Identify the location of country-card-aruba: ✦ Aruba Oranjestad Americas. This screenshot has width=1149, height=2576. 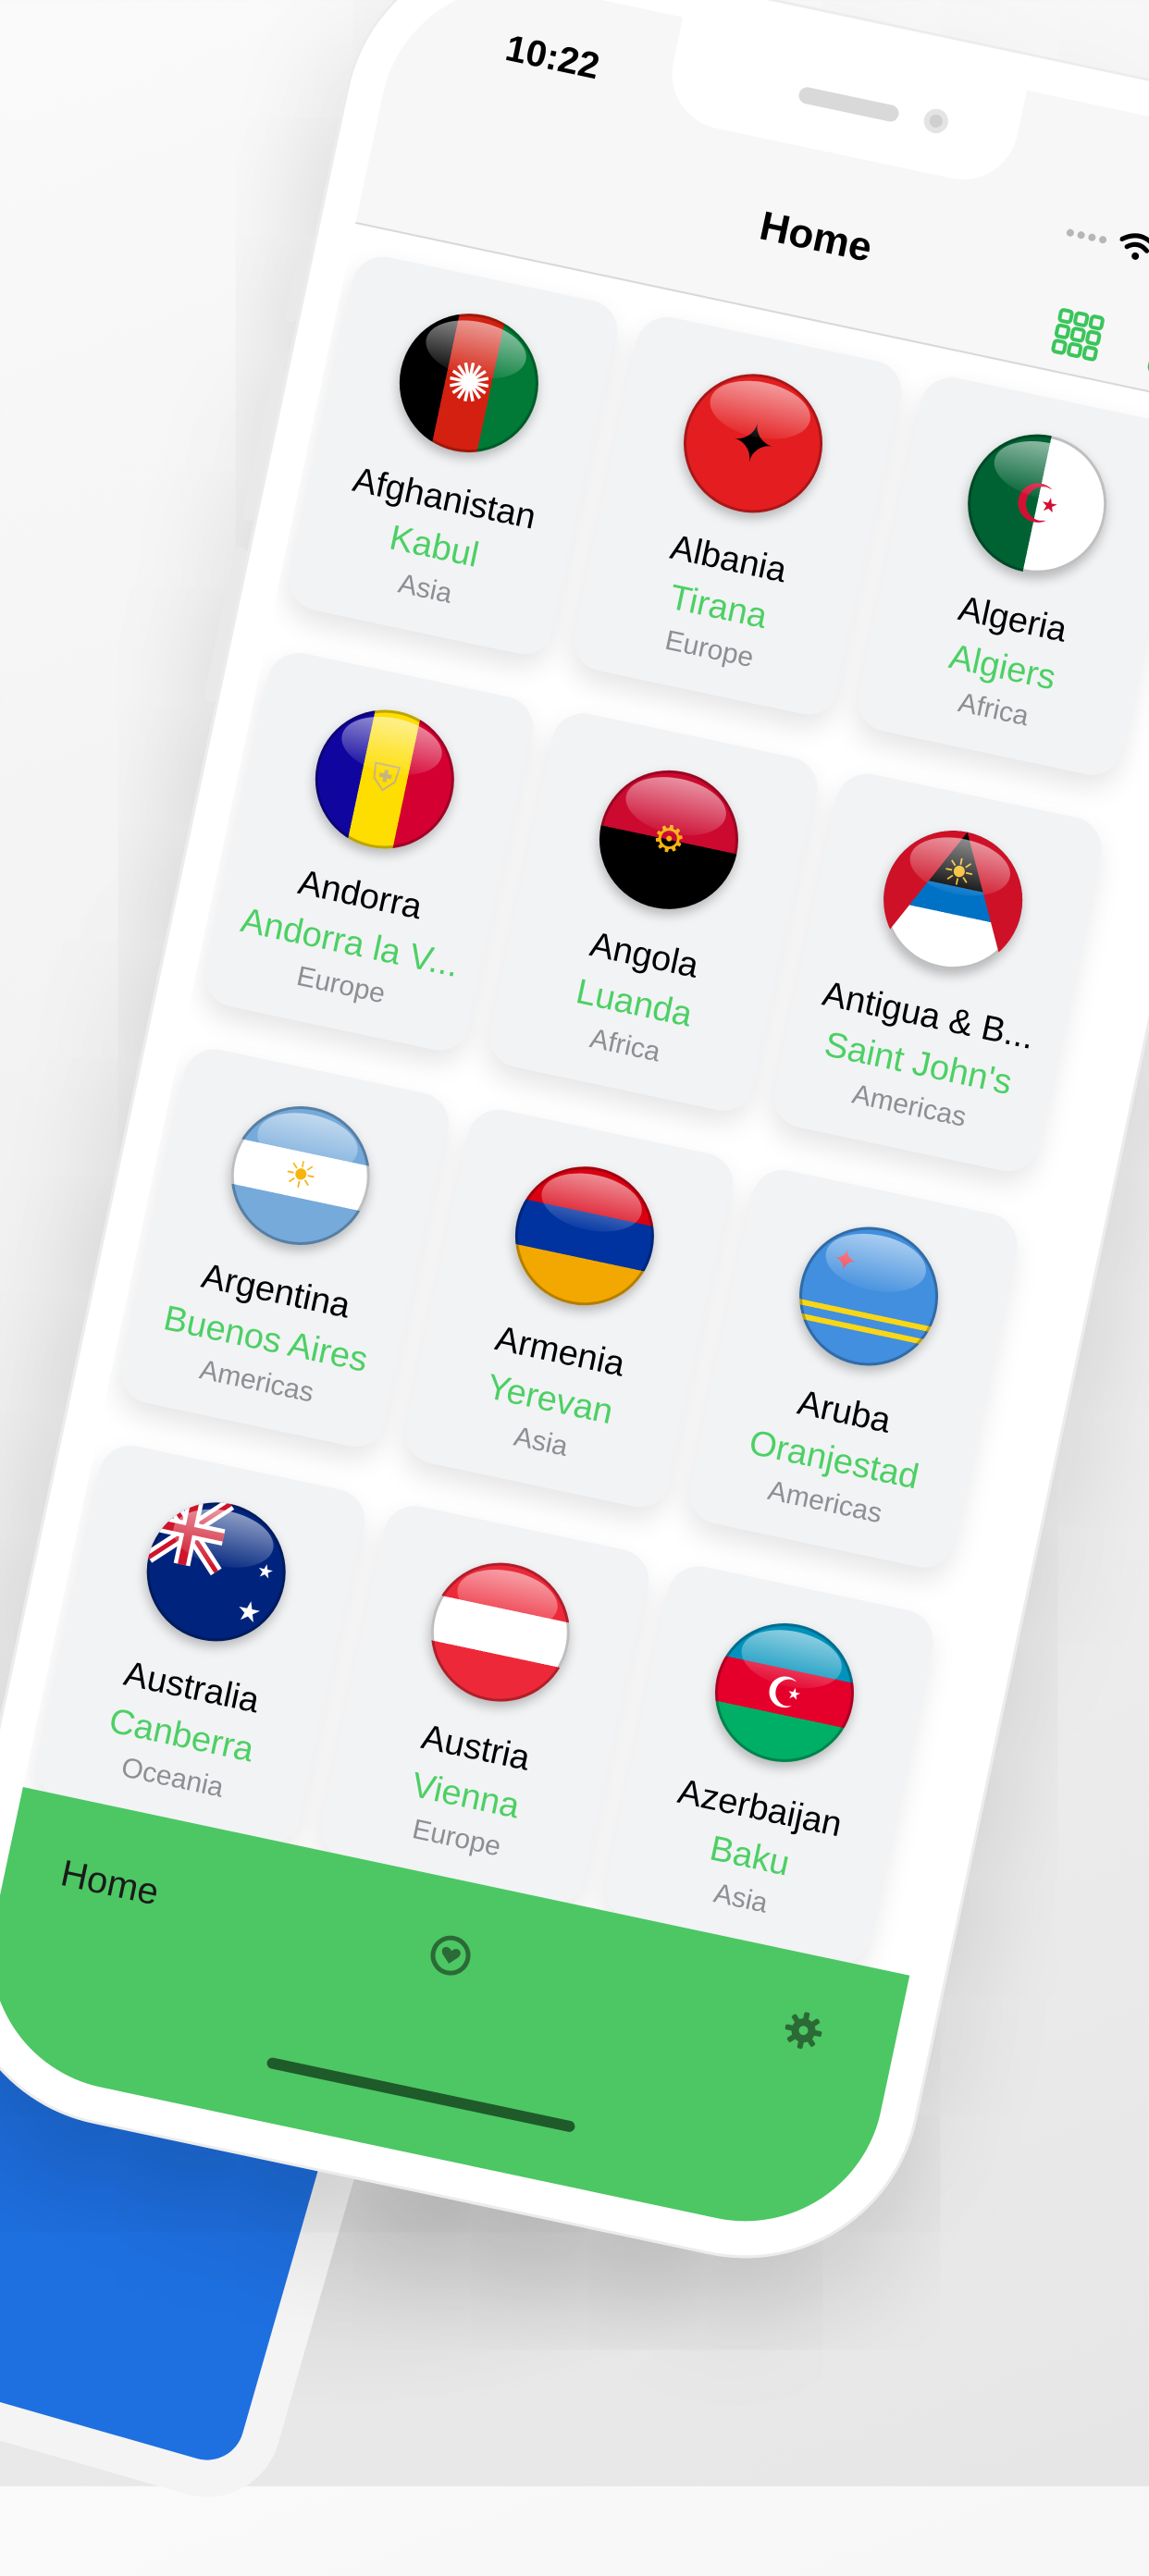
(854, 1369).